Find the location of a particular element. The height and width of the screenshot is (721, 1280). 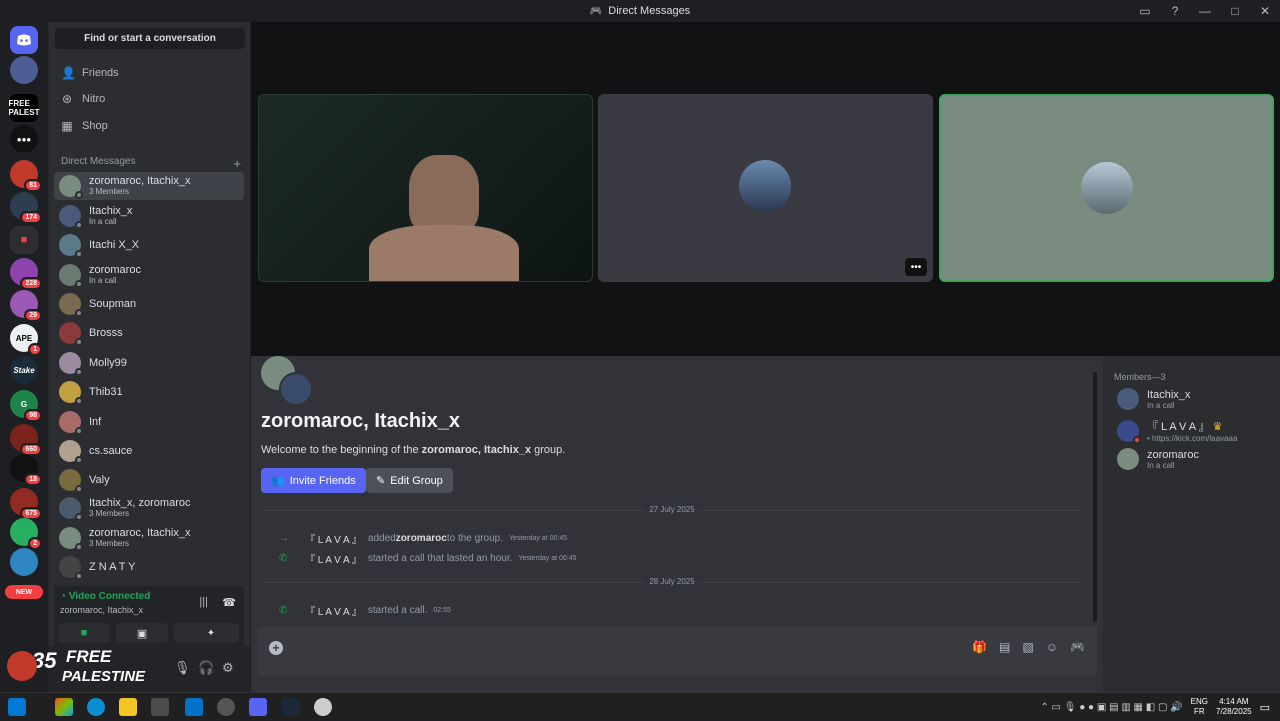

emoji-icon: ☺ is located at coordinates (1052, 647).